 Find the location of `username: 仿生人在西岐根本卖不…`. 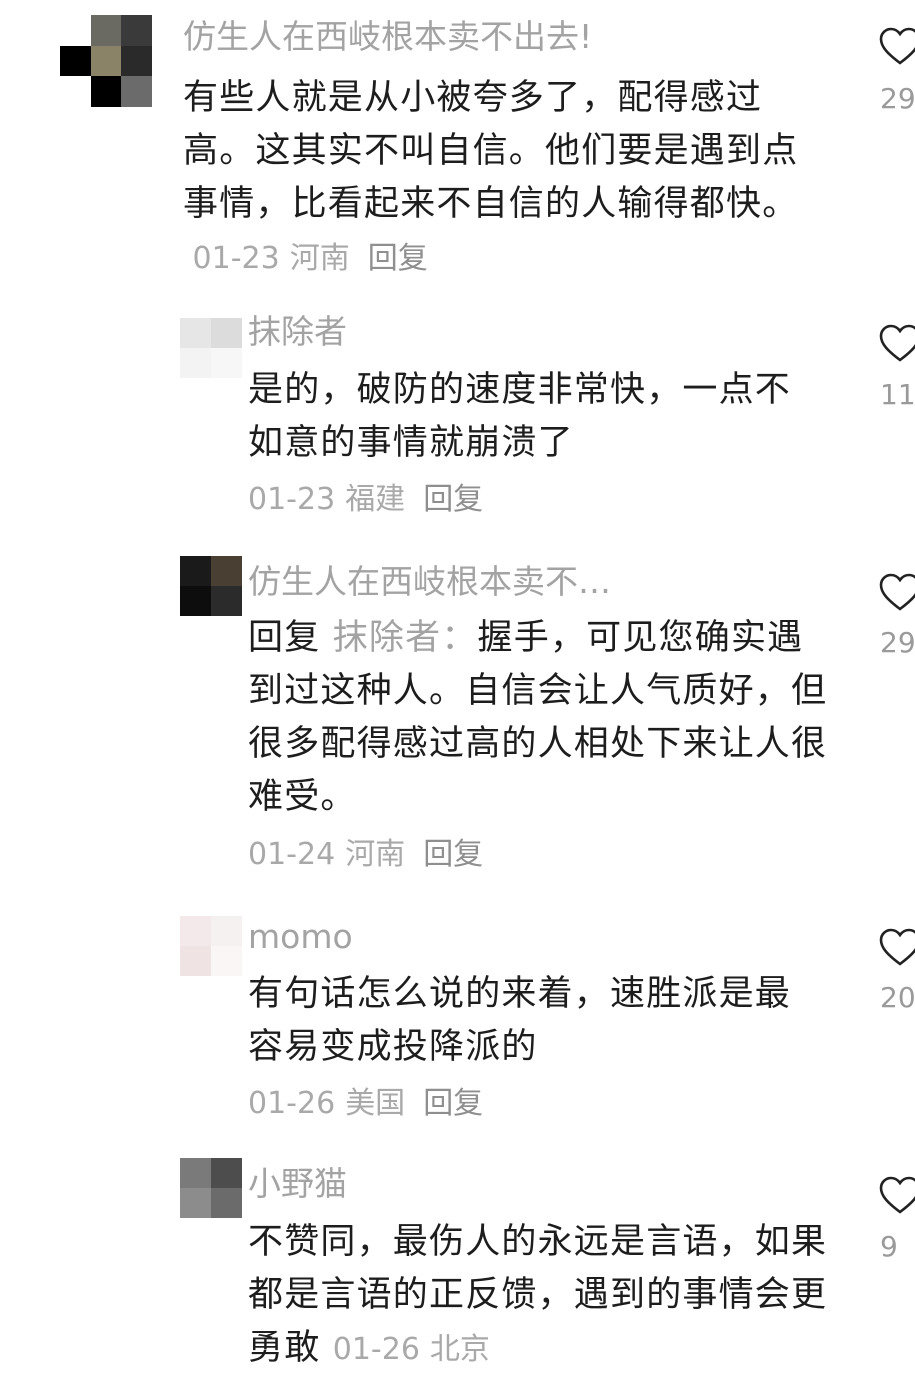

username: 仿生人在西岐根本卖不… is located at coordinates (429, 582).